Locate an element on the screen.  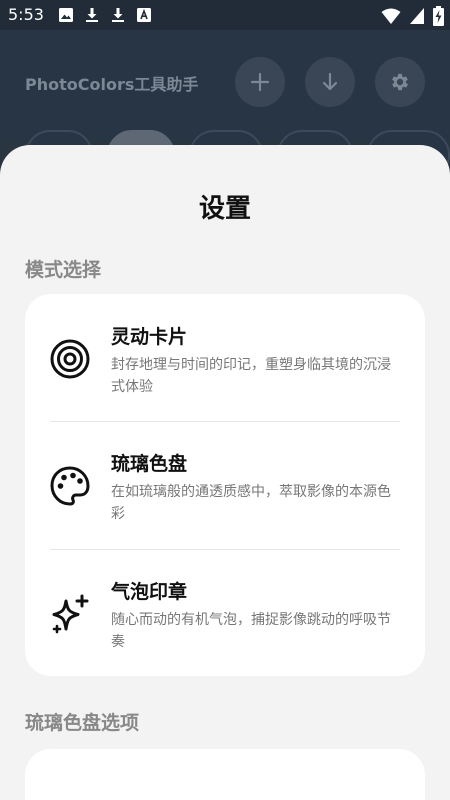
settings-button is located at coordinates (400, 82).